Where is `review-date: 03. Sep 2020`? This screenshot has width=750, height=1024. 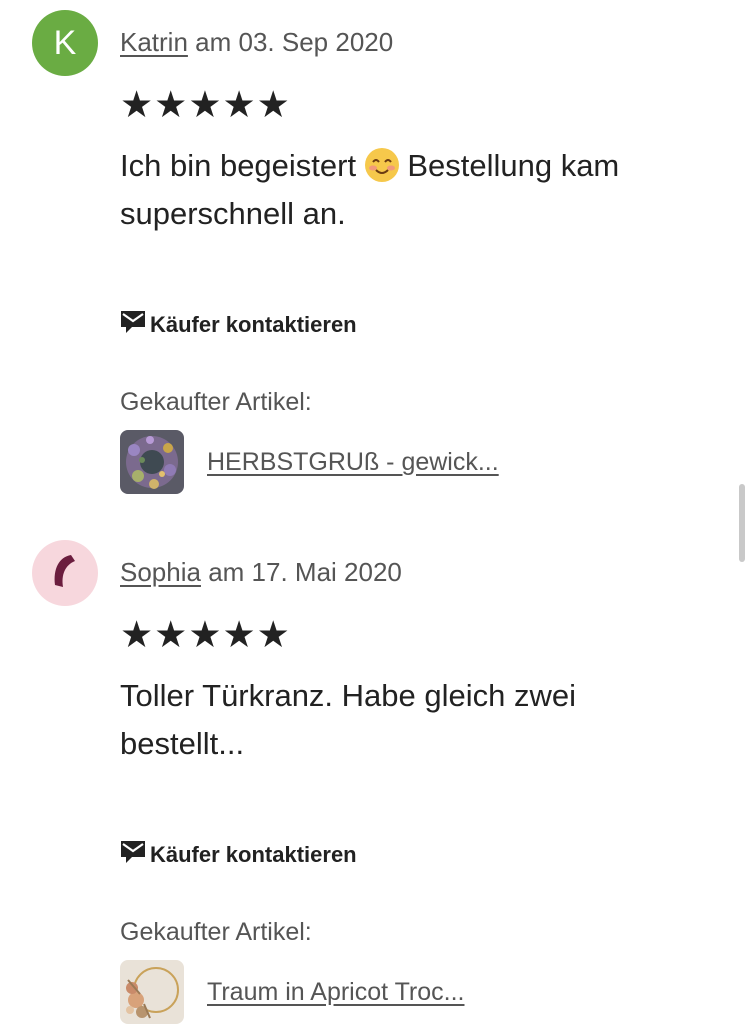
review-date: 03. Sep 2020 is located at coordinates (316, 42).